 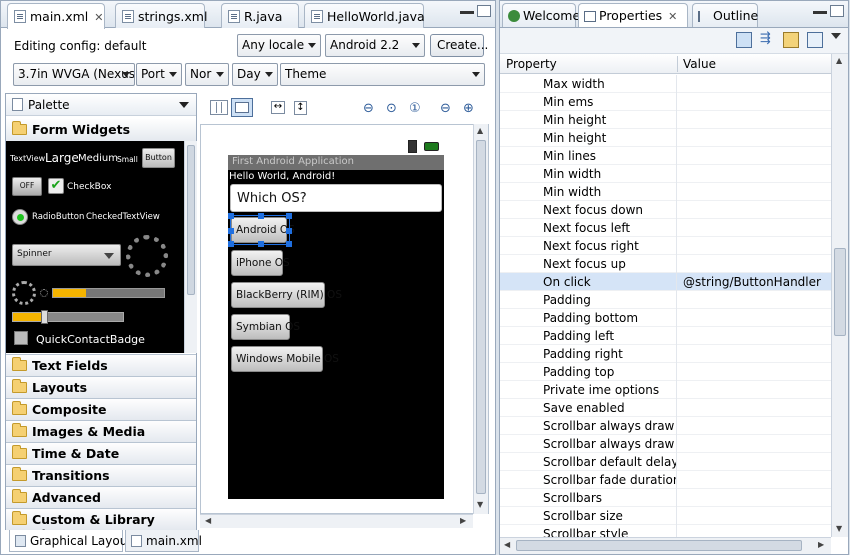 What do you see at coordinates (101, 409) in the screenshot?
I see `category-composite: Composite` at bounding box center [101, 409].